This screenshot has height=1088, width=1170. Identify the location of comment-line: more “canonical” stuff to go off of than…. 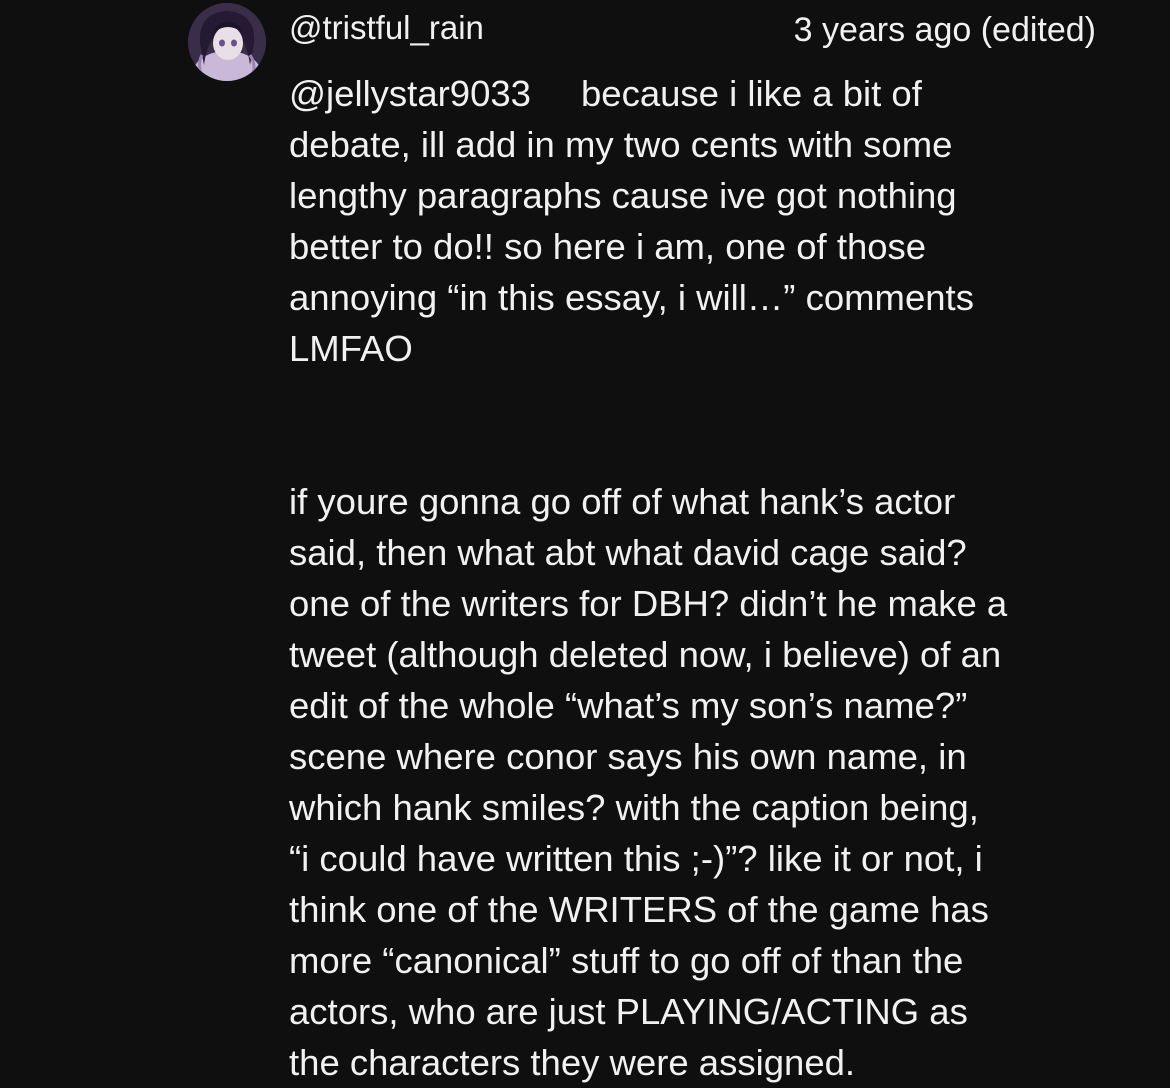
(626, 960).